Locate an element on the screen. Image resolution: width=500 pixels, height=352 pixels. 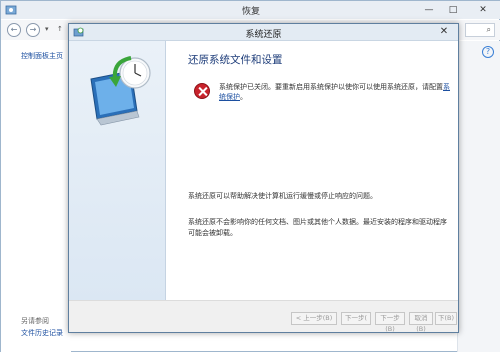
dialog-footer: < 上一步(B) 下一步( 下一步(B) 取消(B) 下(B) is located at coordinates (263, 316).